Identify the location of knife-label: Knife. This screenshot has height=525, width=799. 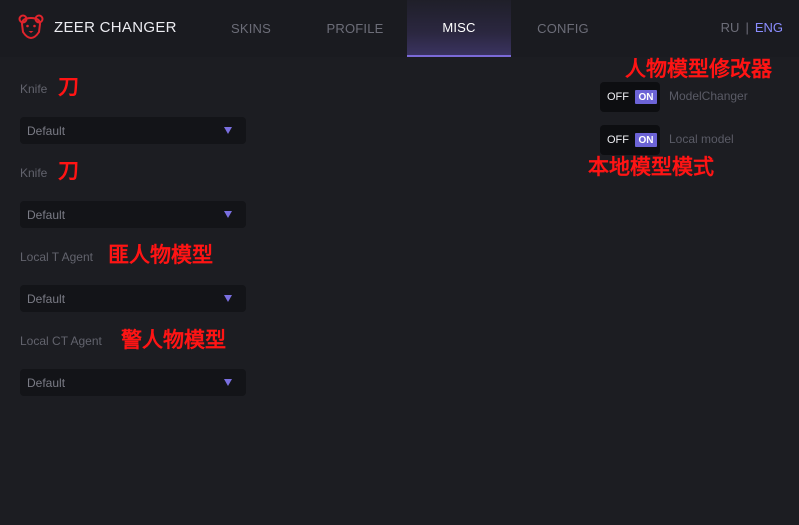
(34, 89).